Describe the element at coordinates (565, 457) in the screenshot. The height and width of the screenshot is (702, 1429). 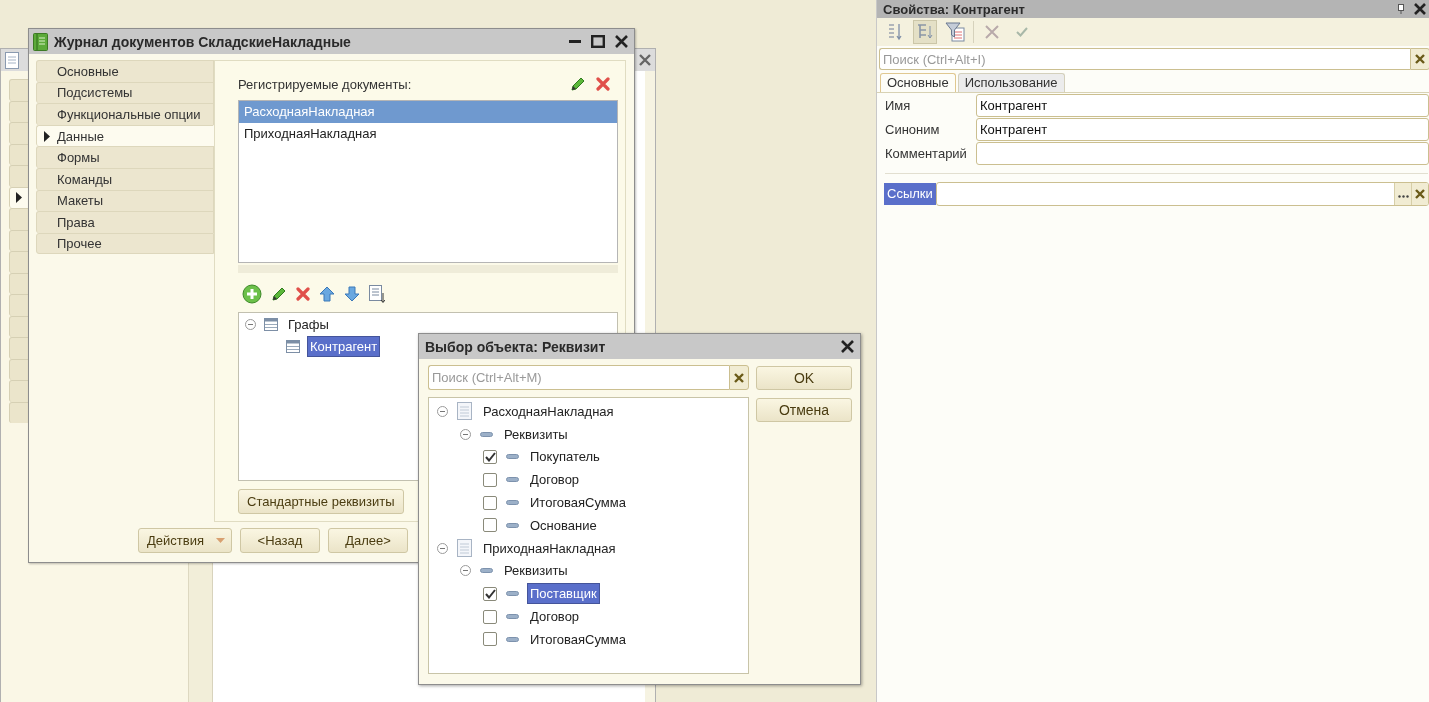
I see `tree-item: Покупатель` at that location.